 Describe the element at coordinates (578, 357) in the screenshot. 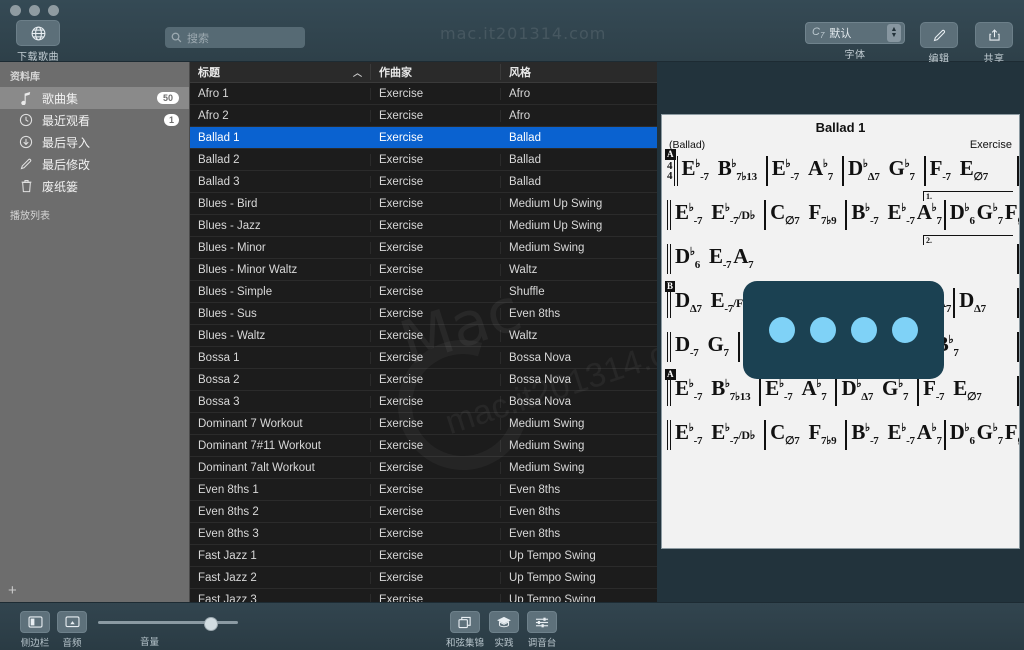

I see `row-style: Bossa Nova` at that location.